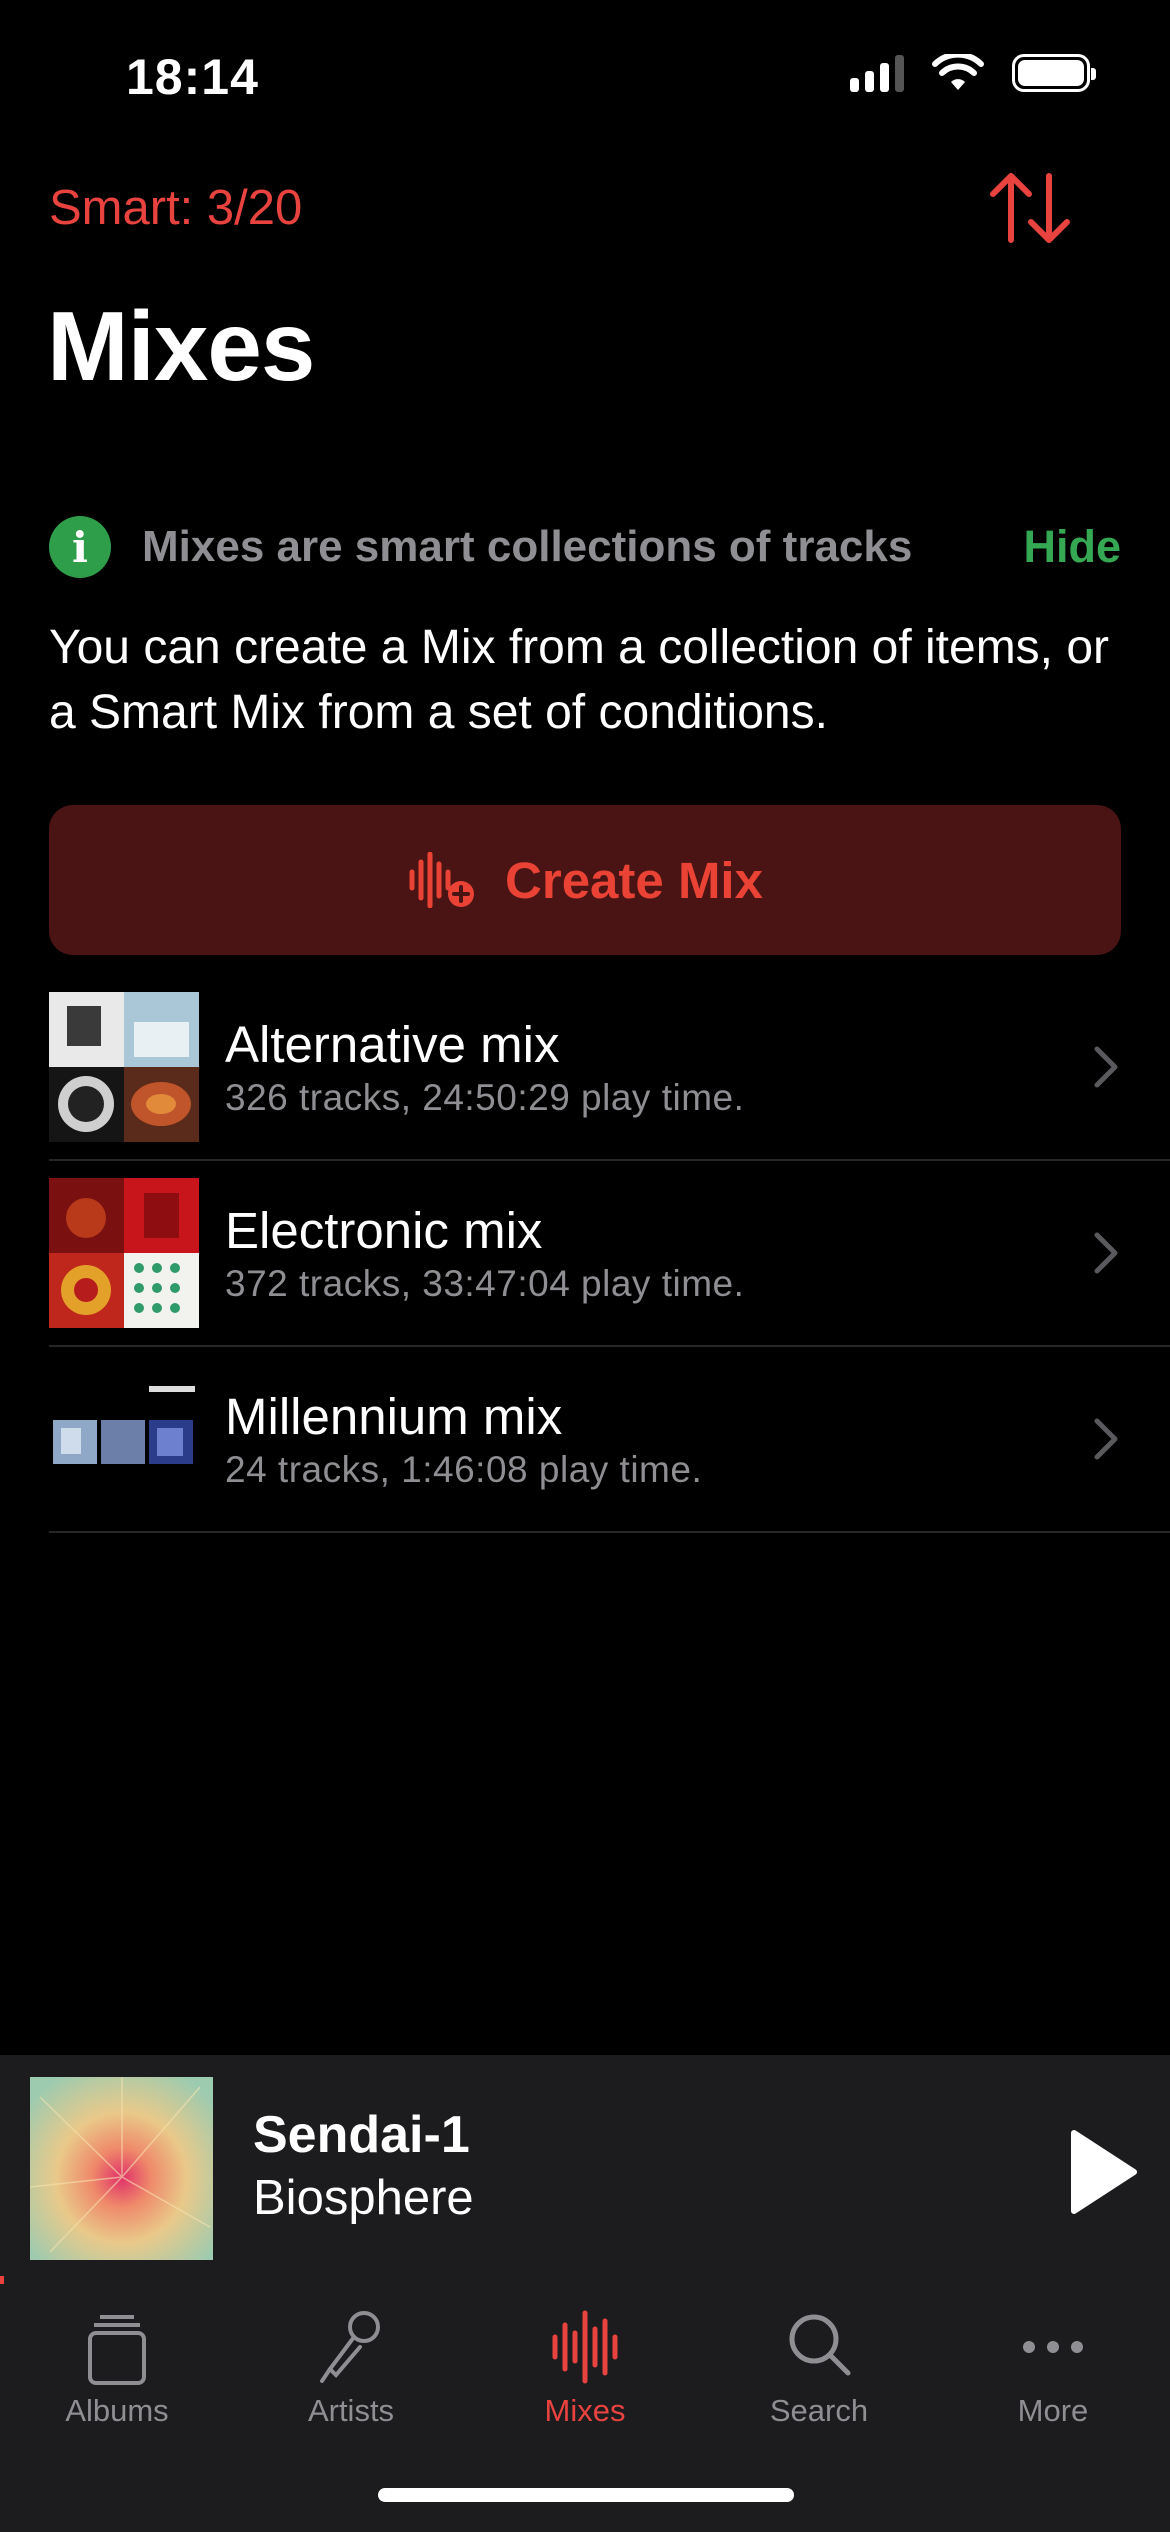  What do you see at coordinates (350, 2347) in the screenshot?
I see `microphone-icon` at bounding box center [350, 2347].